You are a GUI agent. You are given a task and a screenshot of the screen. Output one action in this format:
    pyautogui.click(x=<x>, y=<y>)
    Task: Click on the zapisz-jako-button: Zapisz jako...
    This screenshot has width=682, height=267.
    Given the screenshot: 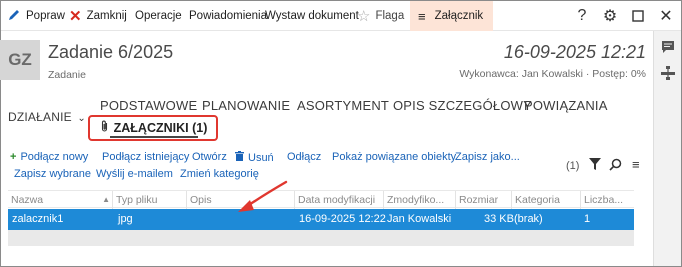 What is the action you would take?
    pyautogui.click(x=487, y=157)
    